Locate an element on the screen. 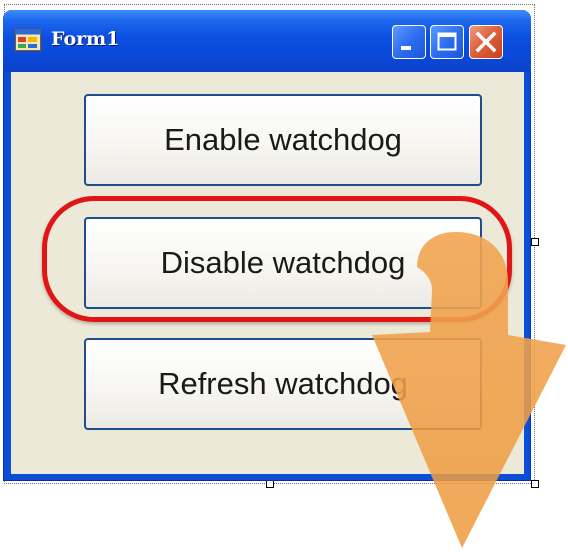  window-title: Form1 is located at coordinates (85, 39).